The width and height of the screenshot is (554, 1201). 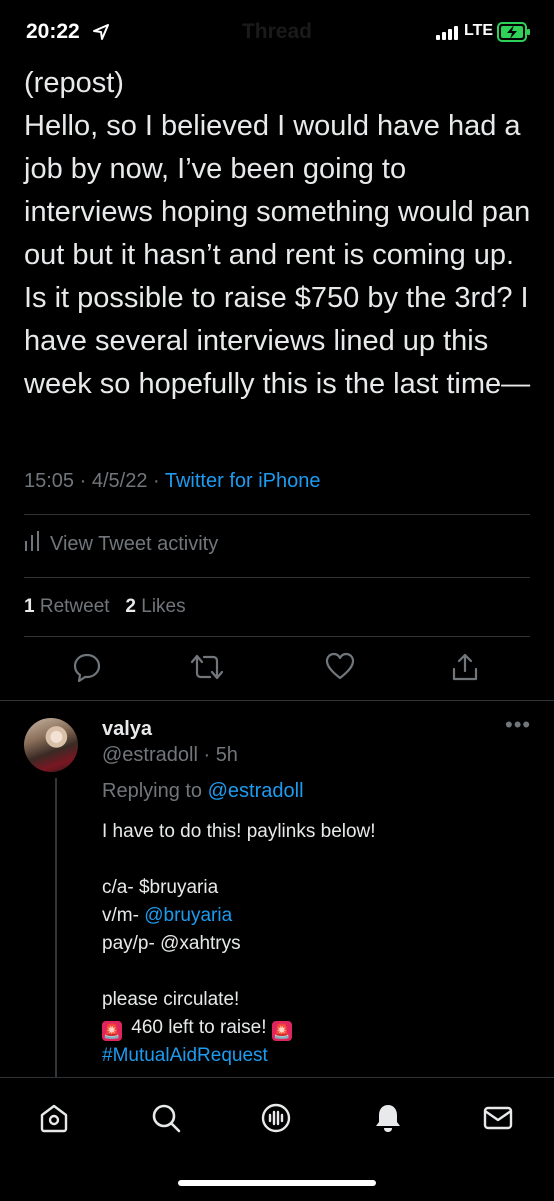 What do you see at coordinates (276, 1120) in the screenshot?
I see `spaces-icon` at bounding box center [276, 1120].